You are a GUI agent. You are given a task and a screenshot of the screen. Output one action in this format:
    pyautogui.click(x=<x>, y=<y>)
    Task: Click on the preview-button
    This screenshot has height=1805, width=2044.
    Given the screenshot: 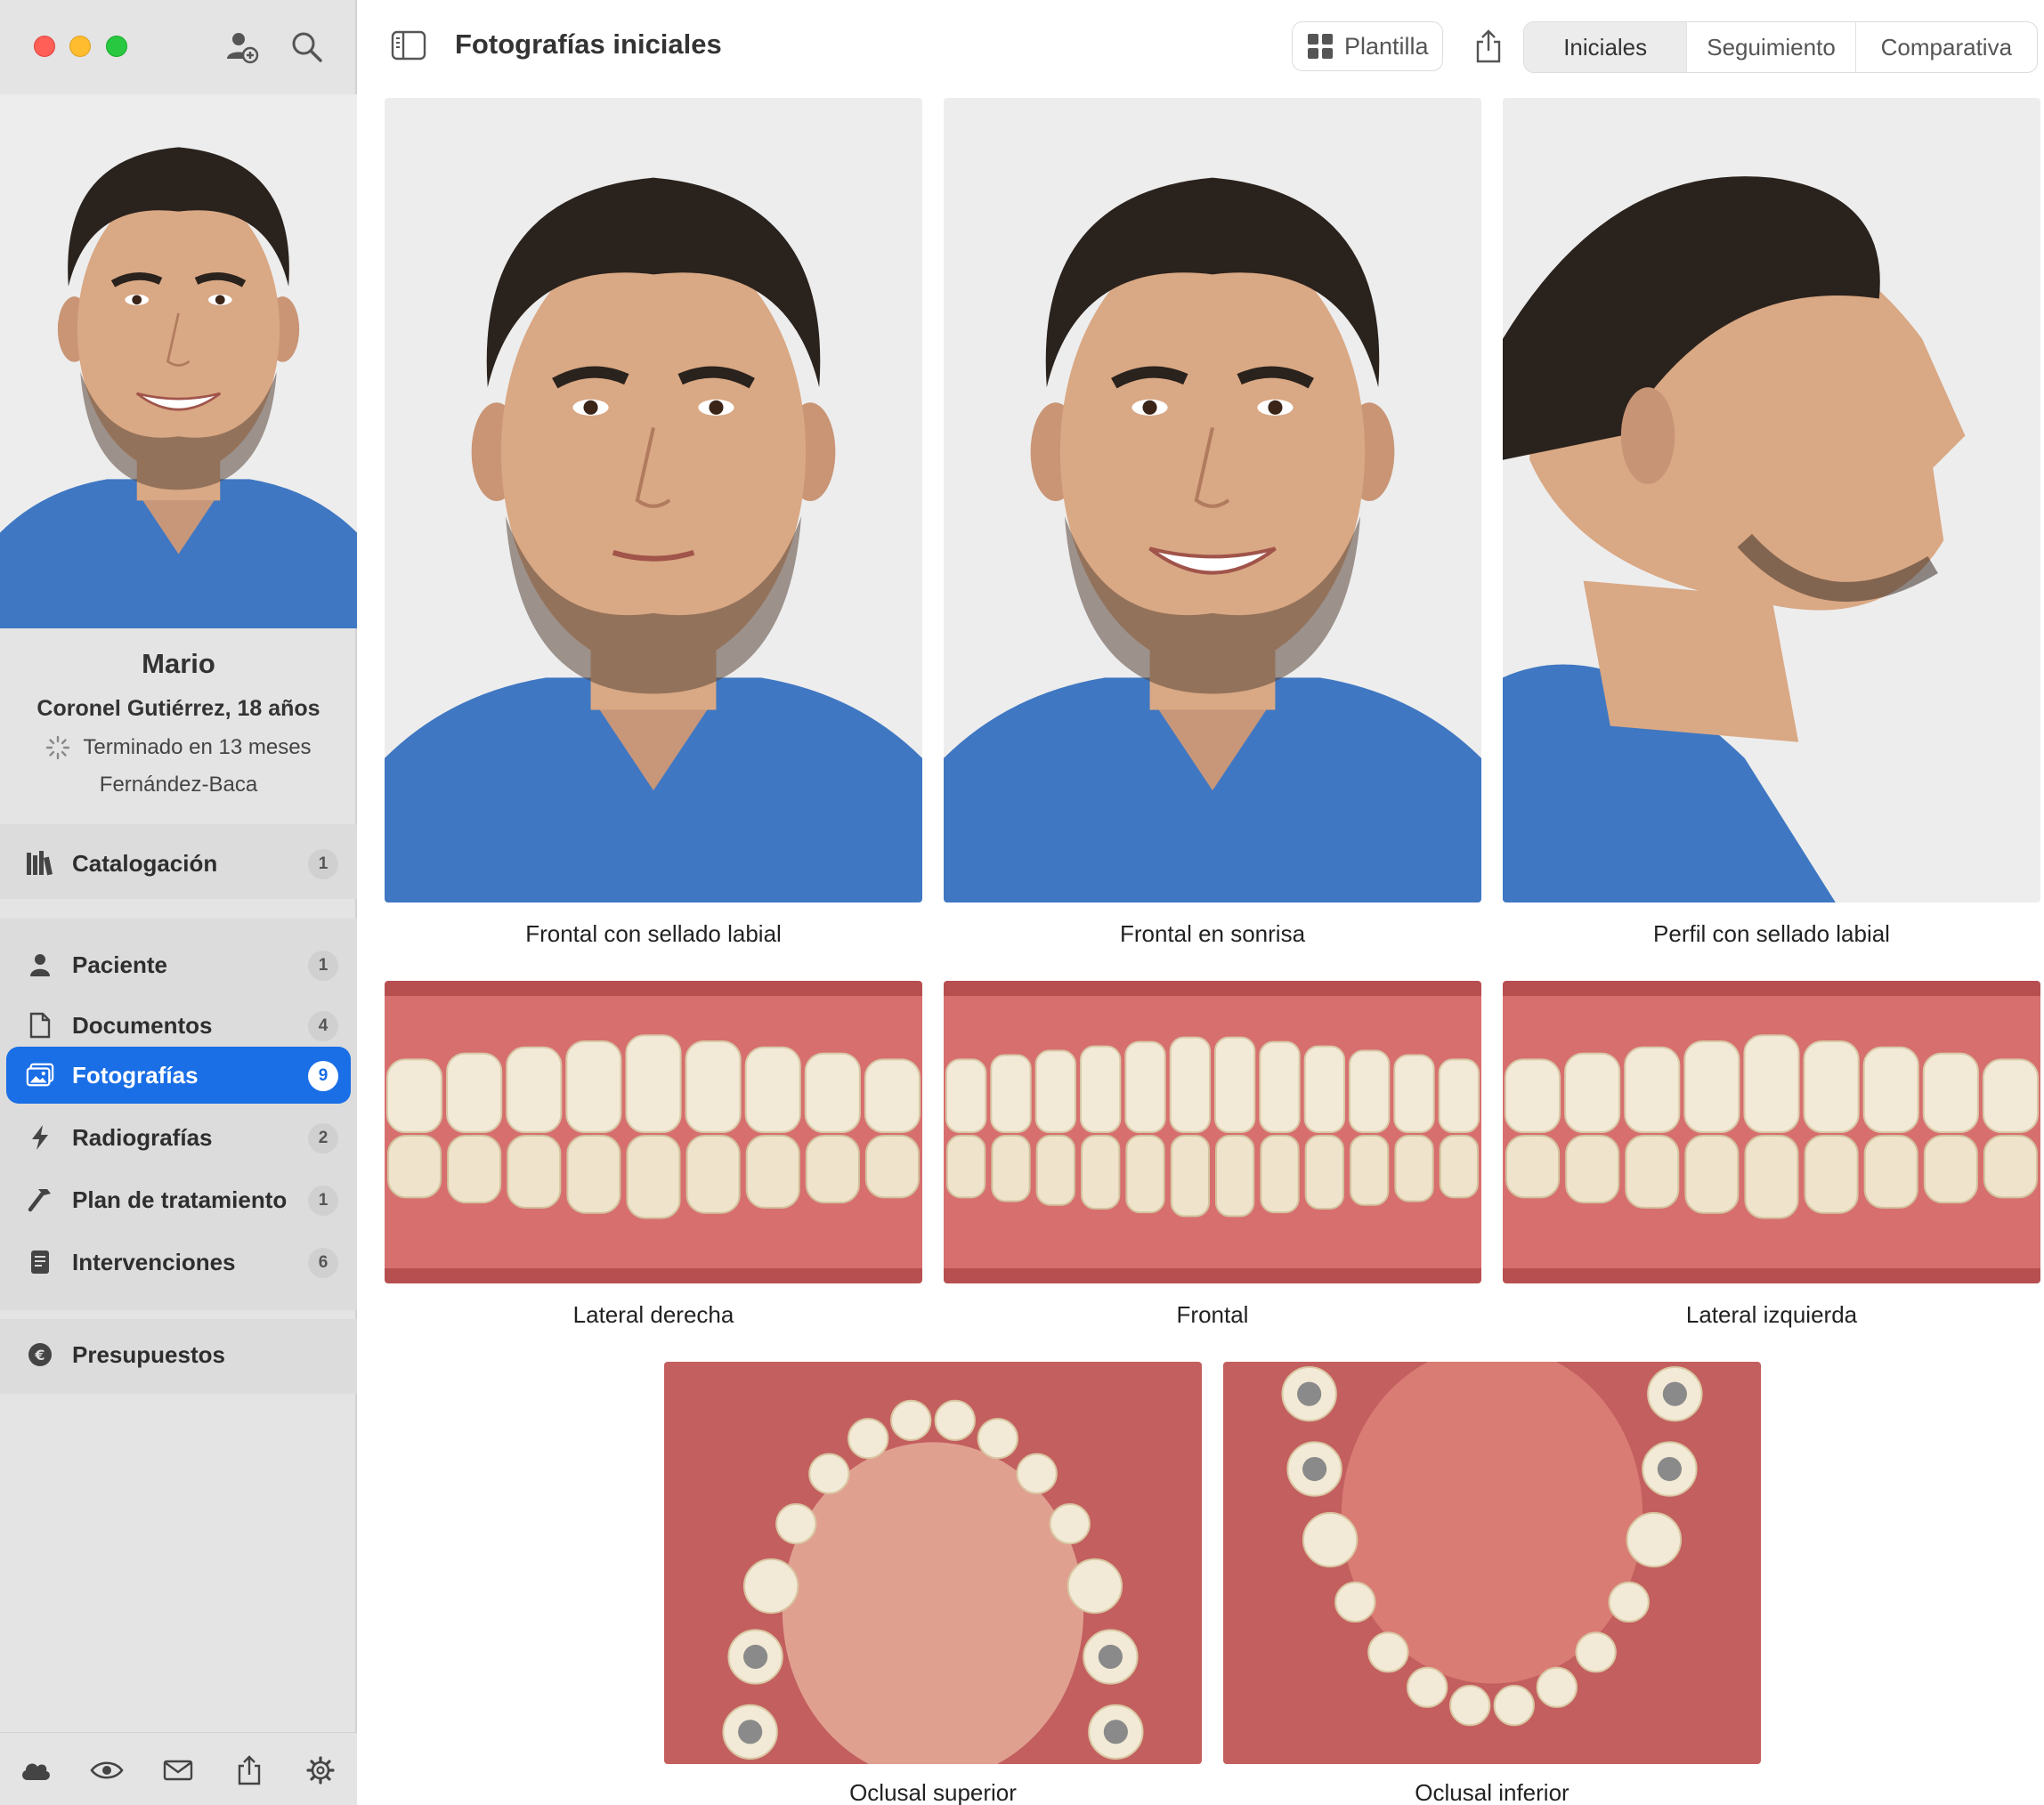 What is the action you would take?
    pyautogui.click(x=107, y=1770)
    